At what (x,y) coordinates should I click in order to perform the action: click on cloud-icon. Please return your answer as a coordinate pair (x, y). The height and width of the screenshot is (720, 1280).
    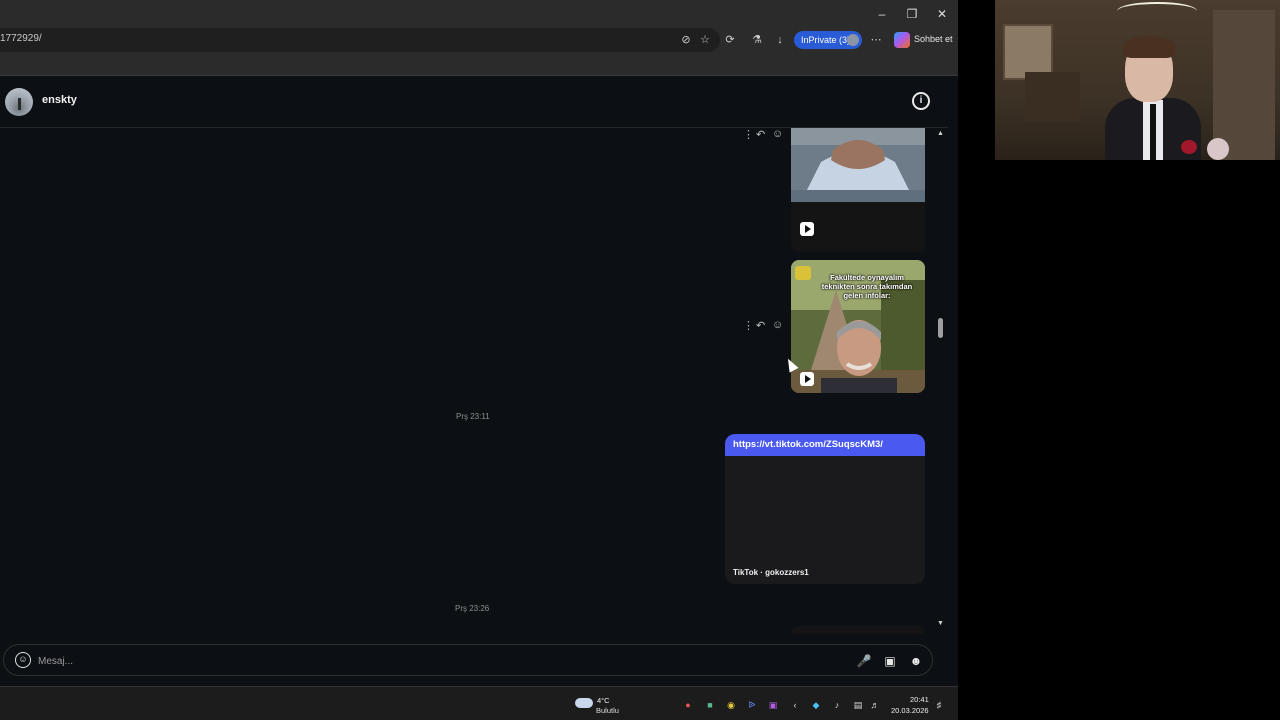
    Looking at the image, I should click on (584, 703).